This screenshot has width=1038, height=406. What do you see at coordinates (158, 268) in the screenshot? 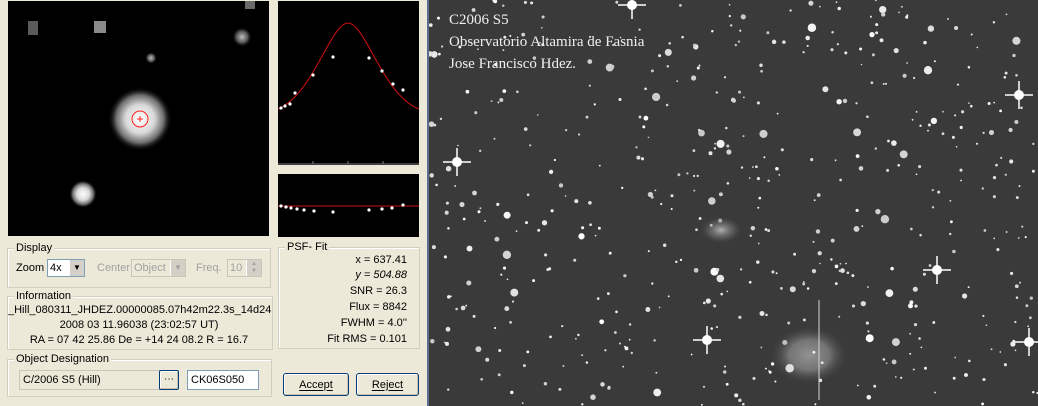
I see `center-select: Object ▼` at bounding box center [158, 268].